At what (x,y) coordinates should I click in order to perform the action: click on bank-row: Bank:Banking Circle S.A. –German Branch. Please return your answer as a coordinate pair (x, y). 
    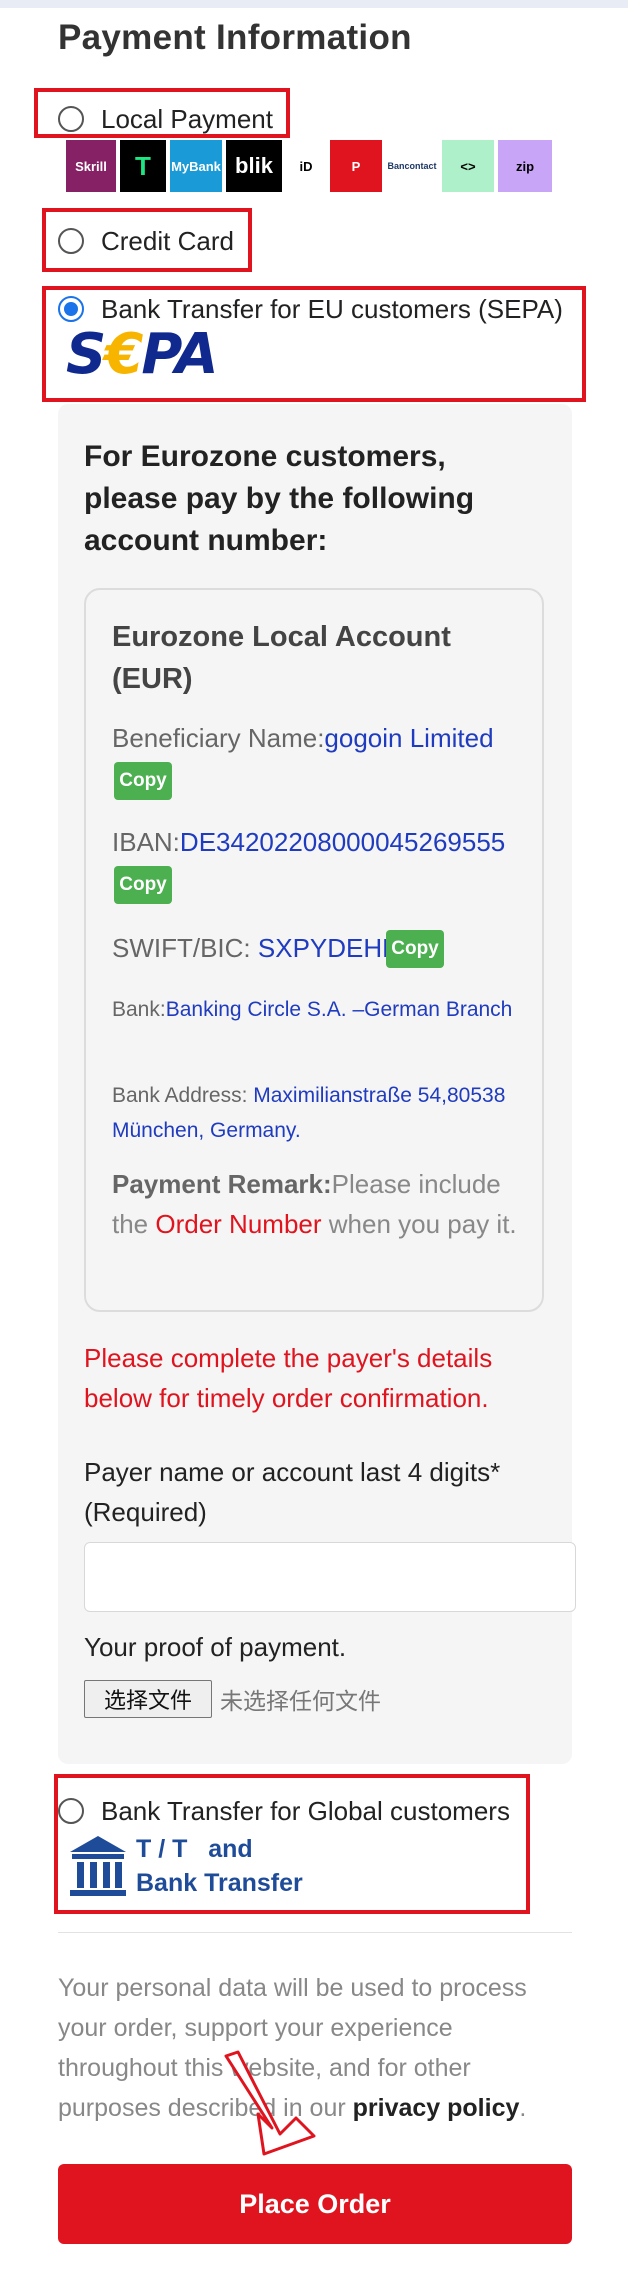
    Looking at the image, I should click on (322, 1009).